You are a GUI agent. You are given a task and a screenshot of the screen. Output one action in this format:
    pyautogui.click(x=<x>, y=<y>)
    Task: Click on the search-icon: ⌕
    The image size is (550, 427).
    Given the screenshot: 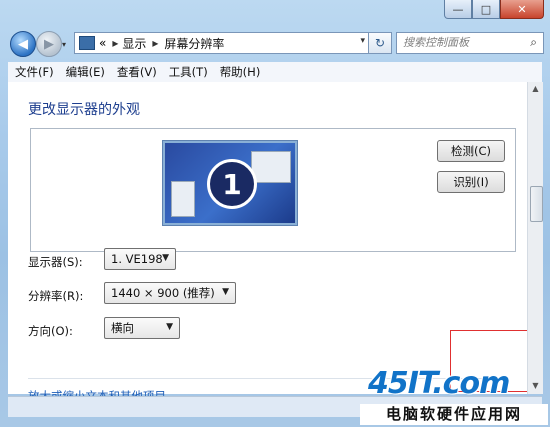 What is the action you would take?
    pyautogui.click(x=533, y=42)
    